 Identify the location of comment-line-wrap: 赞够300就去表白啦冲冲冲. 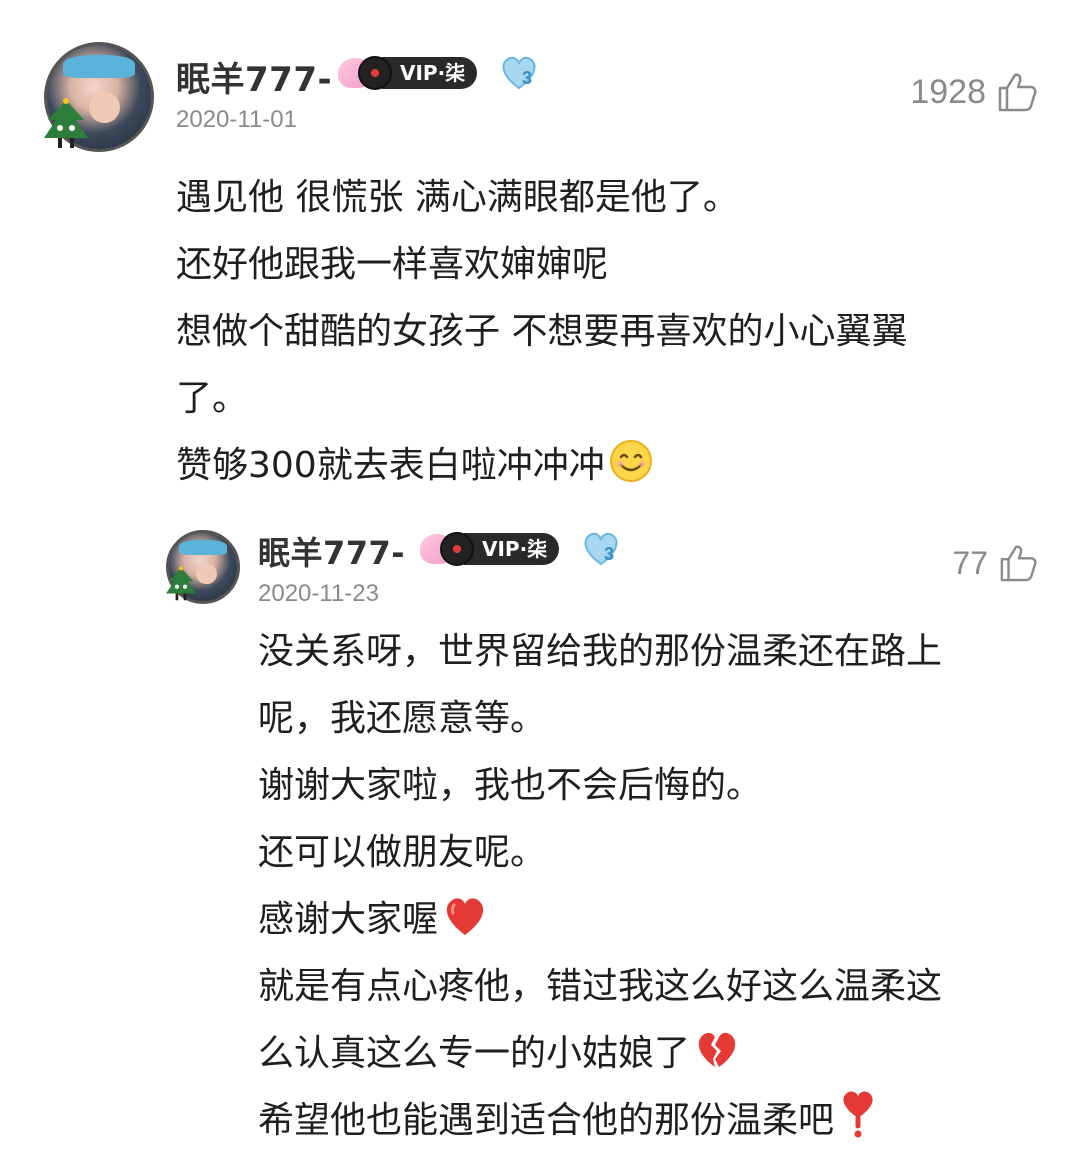
(586, 465).